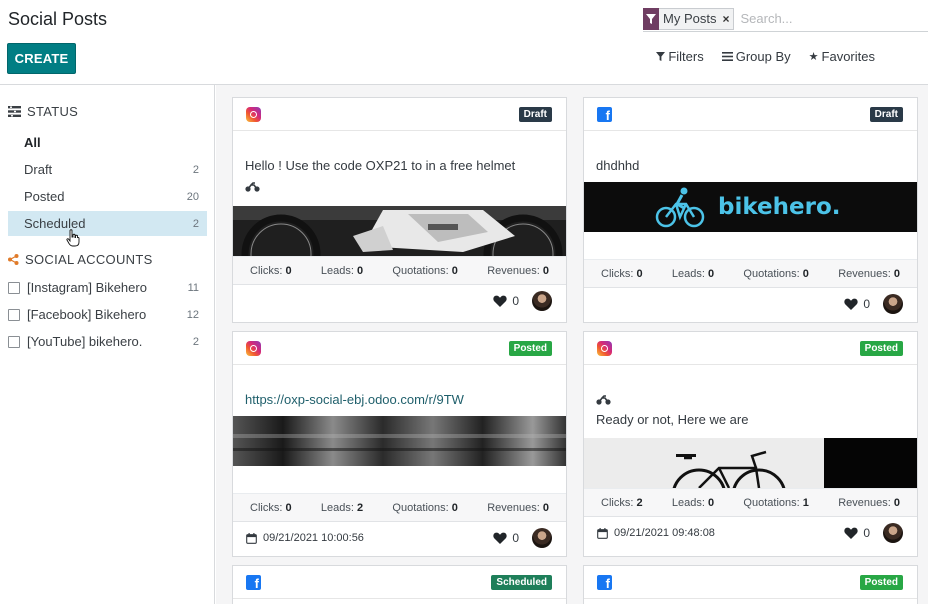 Image resolution: width=928 pixels, height=604 pixels. I want to click on status-filter-all: All, so click(107, 142).